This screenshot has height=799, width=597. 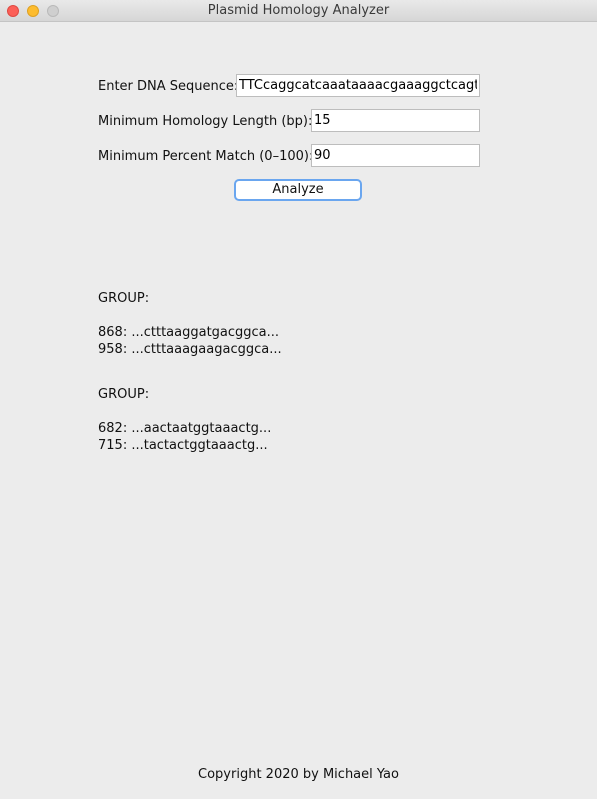 What do you see at coordinates (298, 774) in the screenshot?
I see `copyright-footer: Copyright 2020 by Michael Yao` at bounding box center [298, 774].